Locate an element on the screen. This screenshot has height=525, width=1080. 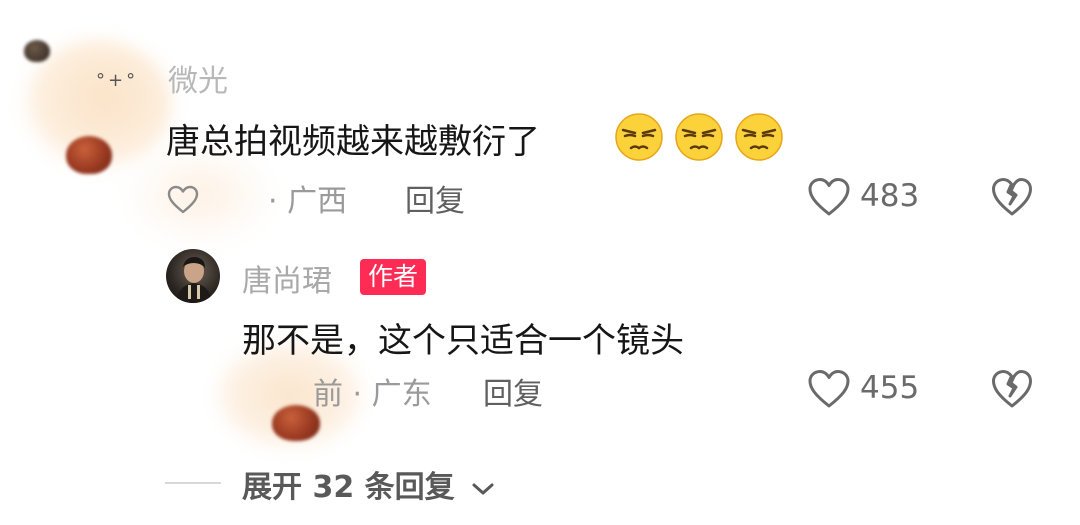
author-avatar is located at coordinates (193, 276).